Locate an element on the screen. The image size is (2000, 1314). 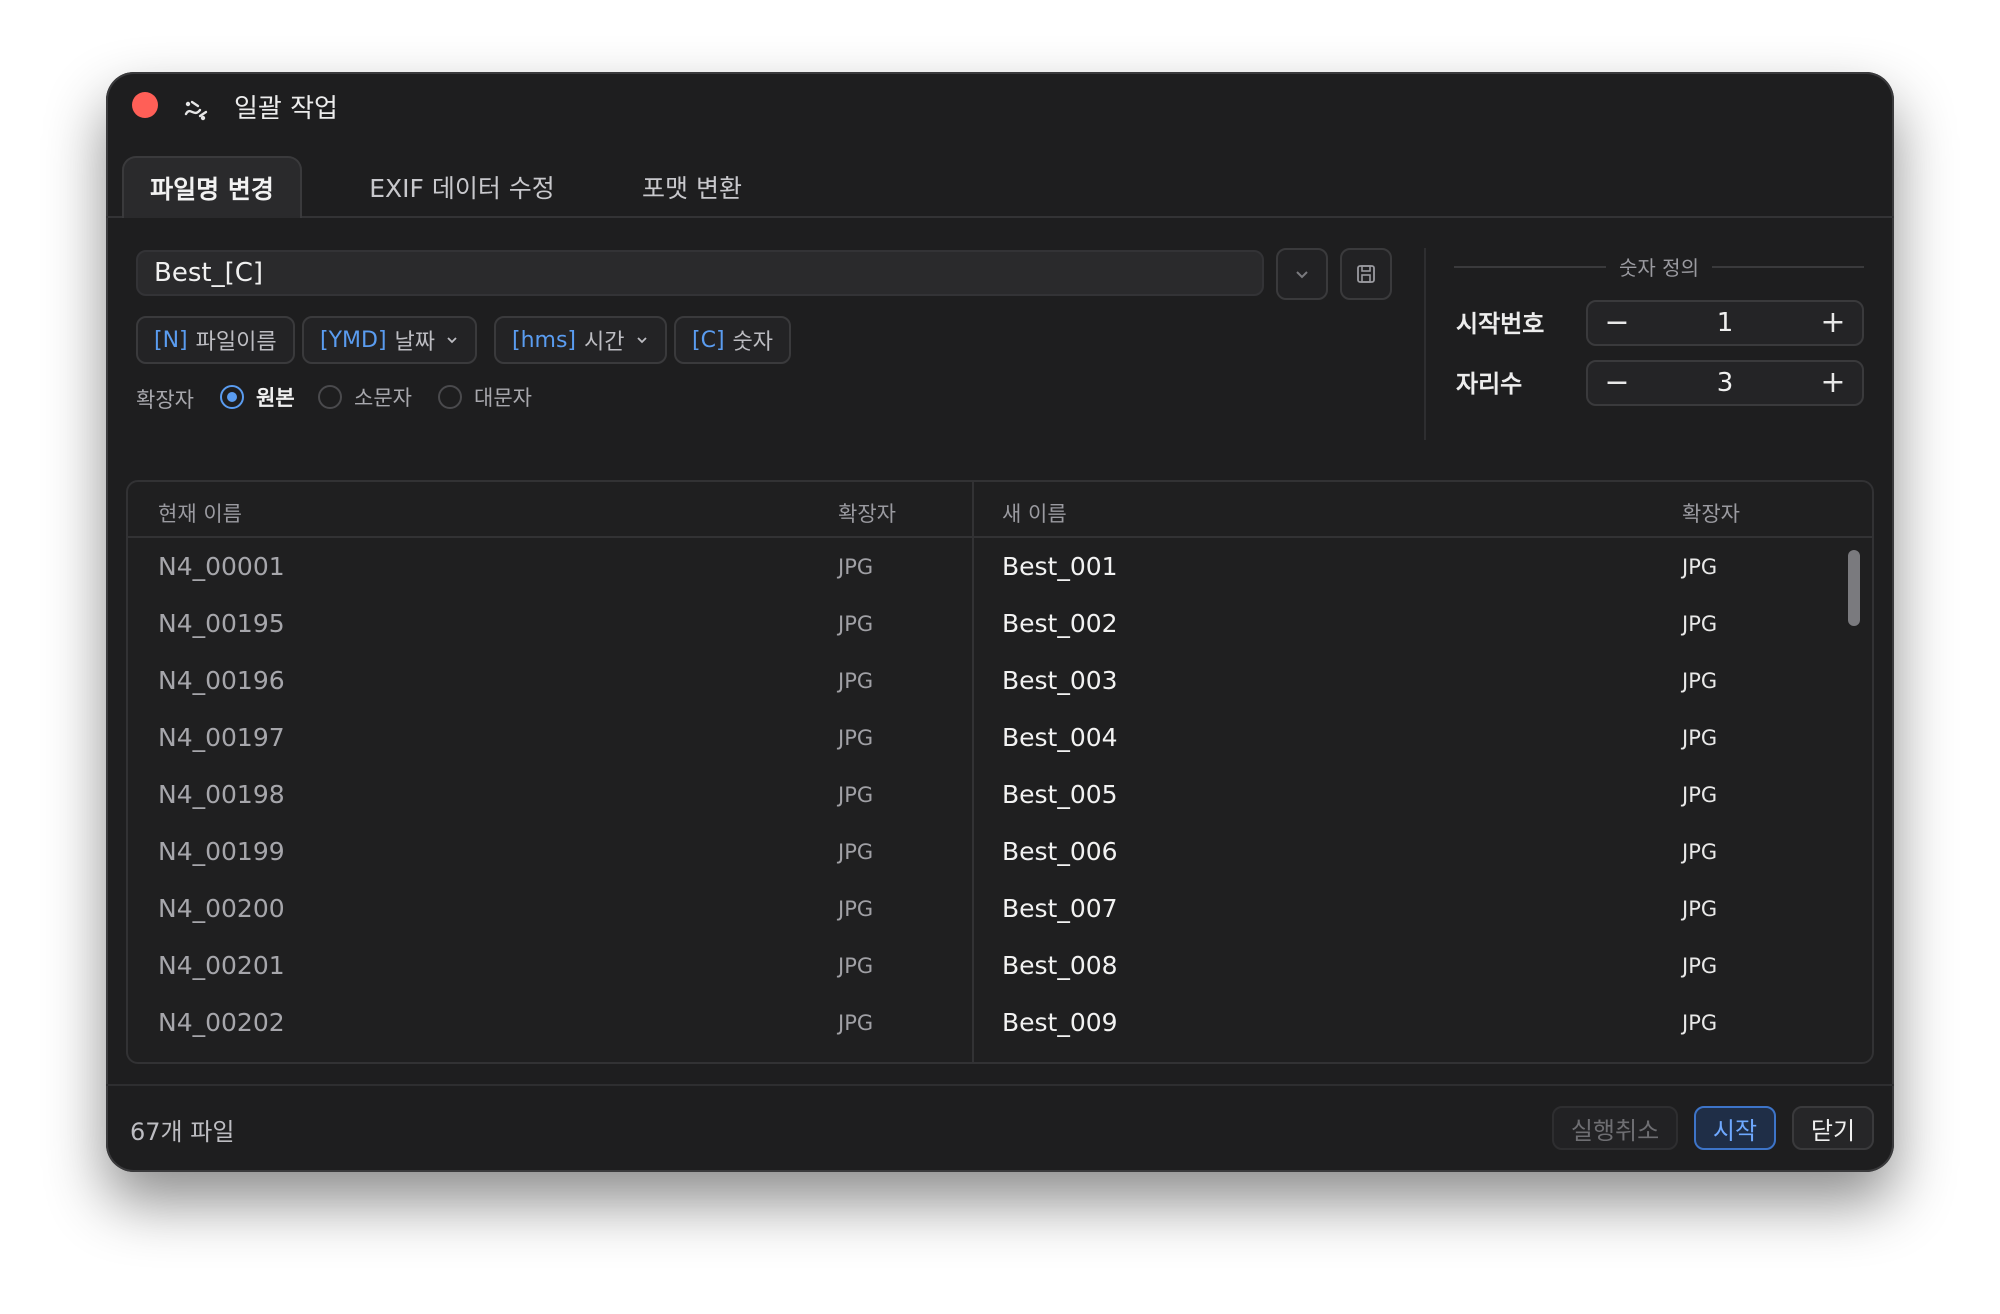
table-row: N4_00198 JPG Best_005 JPG is located at coordinates (1000, 796).